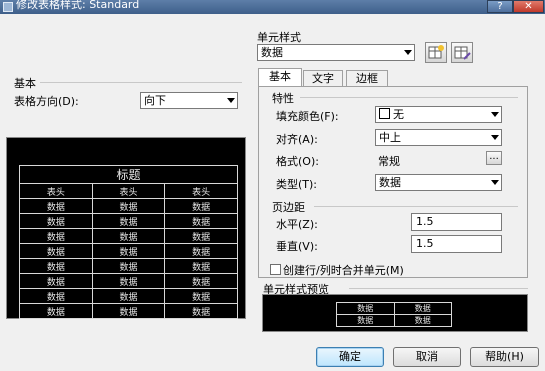 This screenshot has height=371, width=545. Describe the element at coordinates (416, 206) in the screenshot. I see `margins-divider` at that location.